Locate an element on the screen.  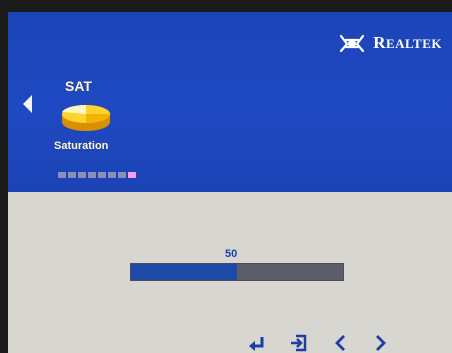
menu-item-saturation: SAT Saturation is located at coordinates (92, 126).